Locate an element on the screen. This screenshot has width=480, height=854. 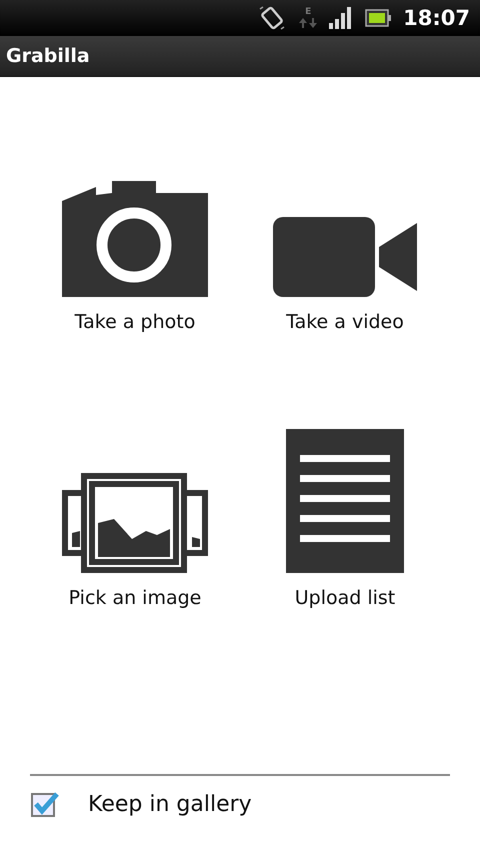
video-camera-icon is located at coordinates (345, 257).